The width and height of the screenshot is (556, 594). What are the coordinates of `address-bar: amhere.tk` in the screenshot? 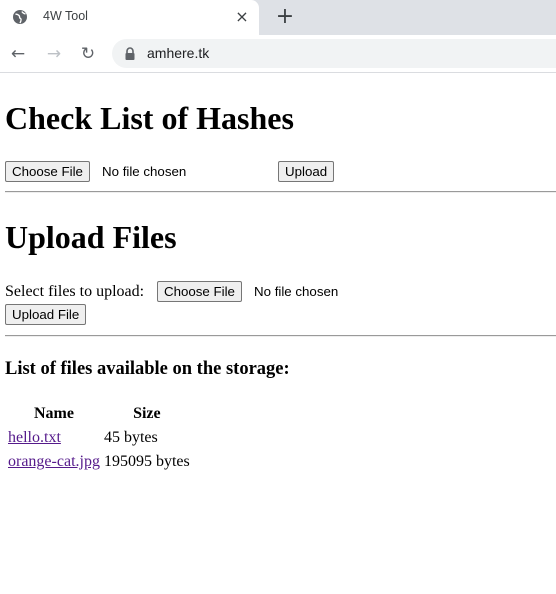 It's located at (334, 53).